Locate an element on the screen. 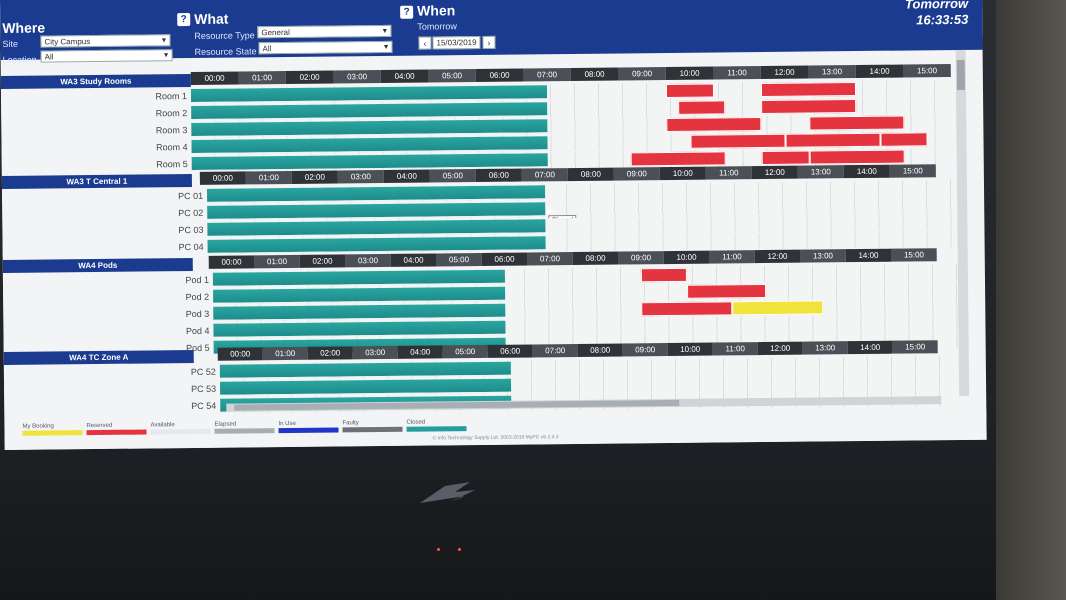  clock: 16:33:53 is located at coordinates (942, 19).